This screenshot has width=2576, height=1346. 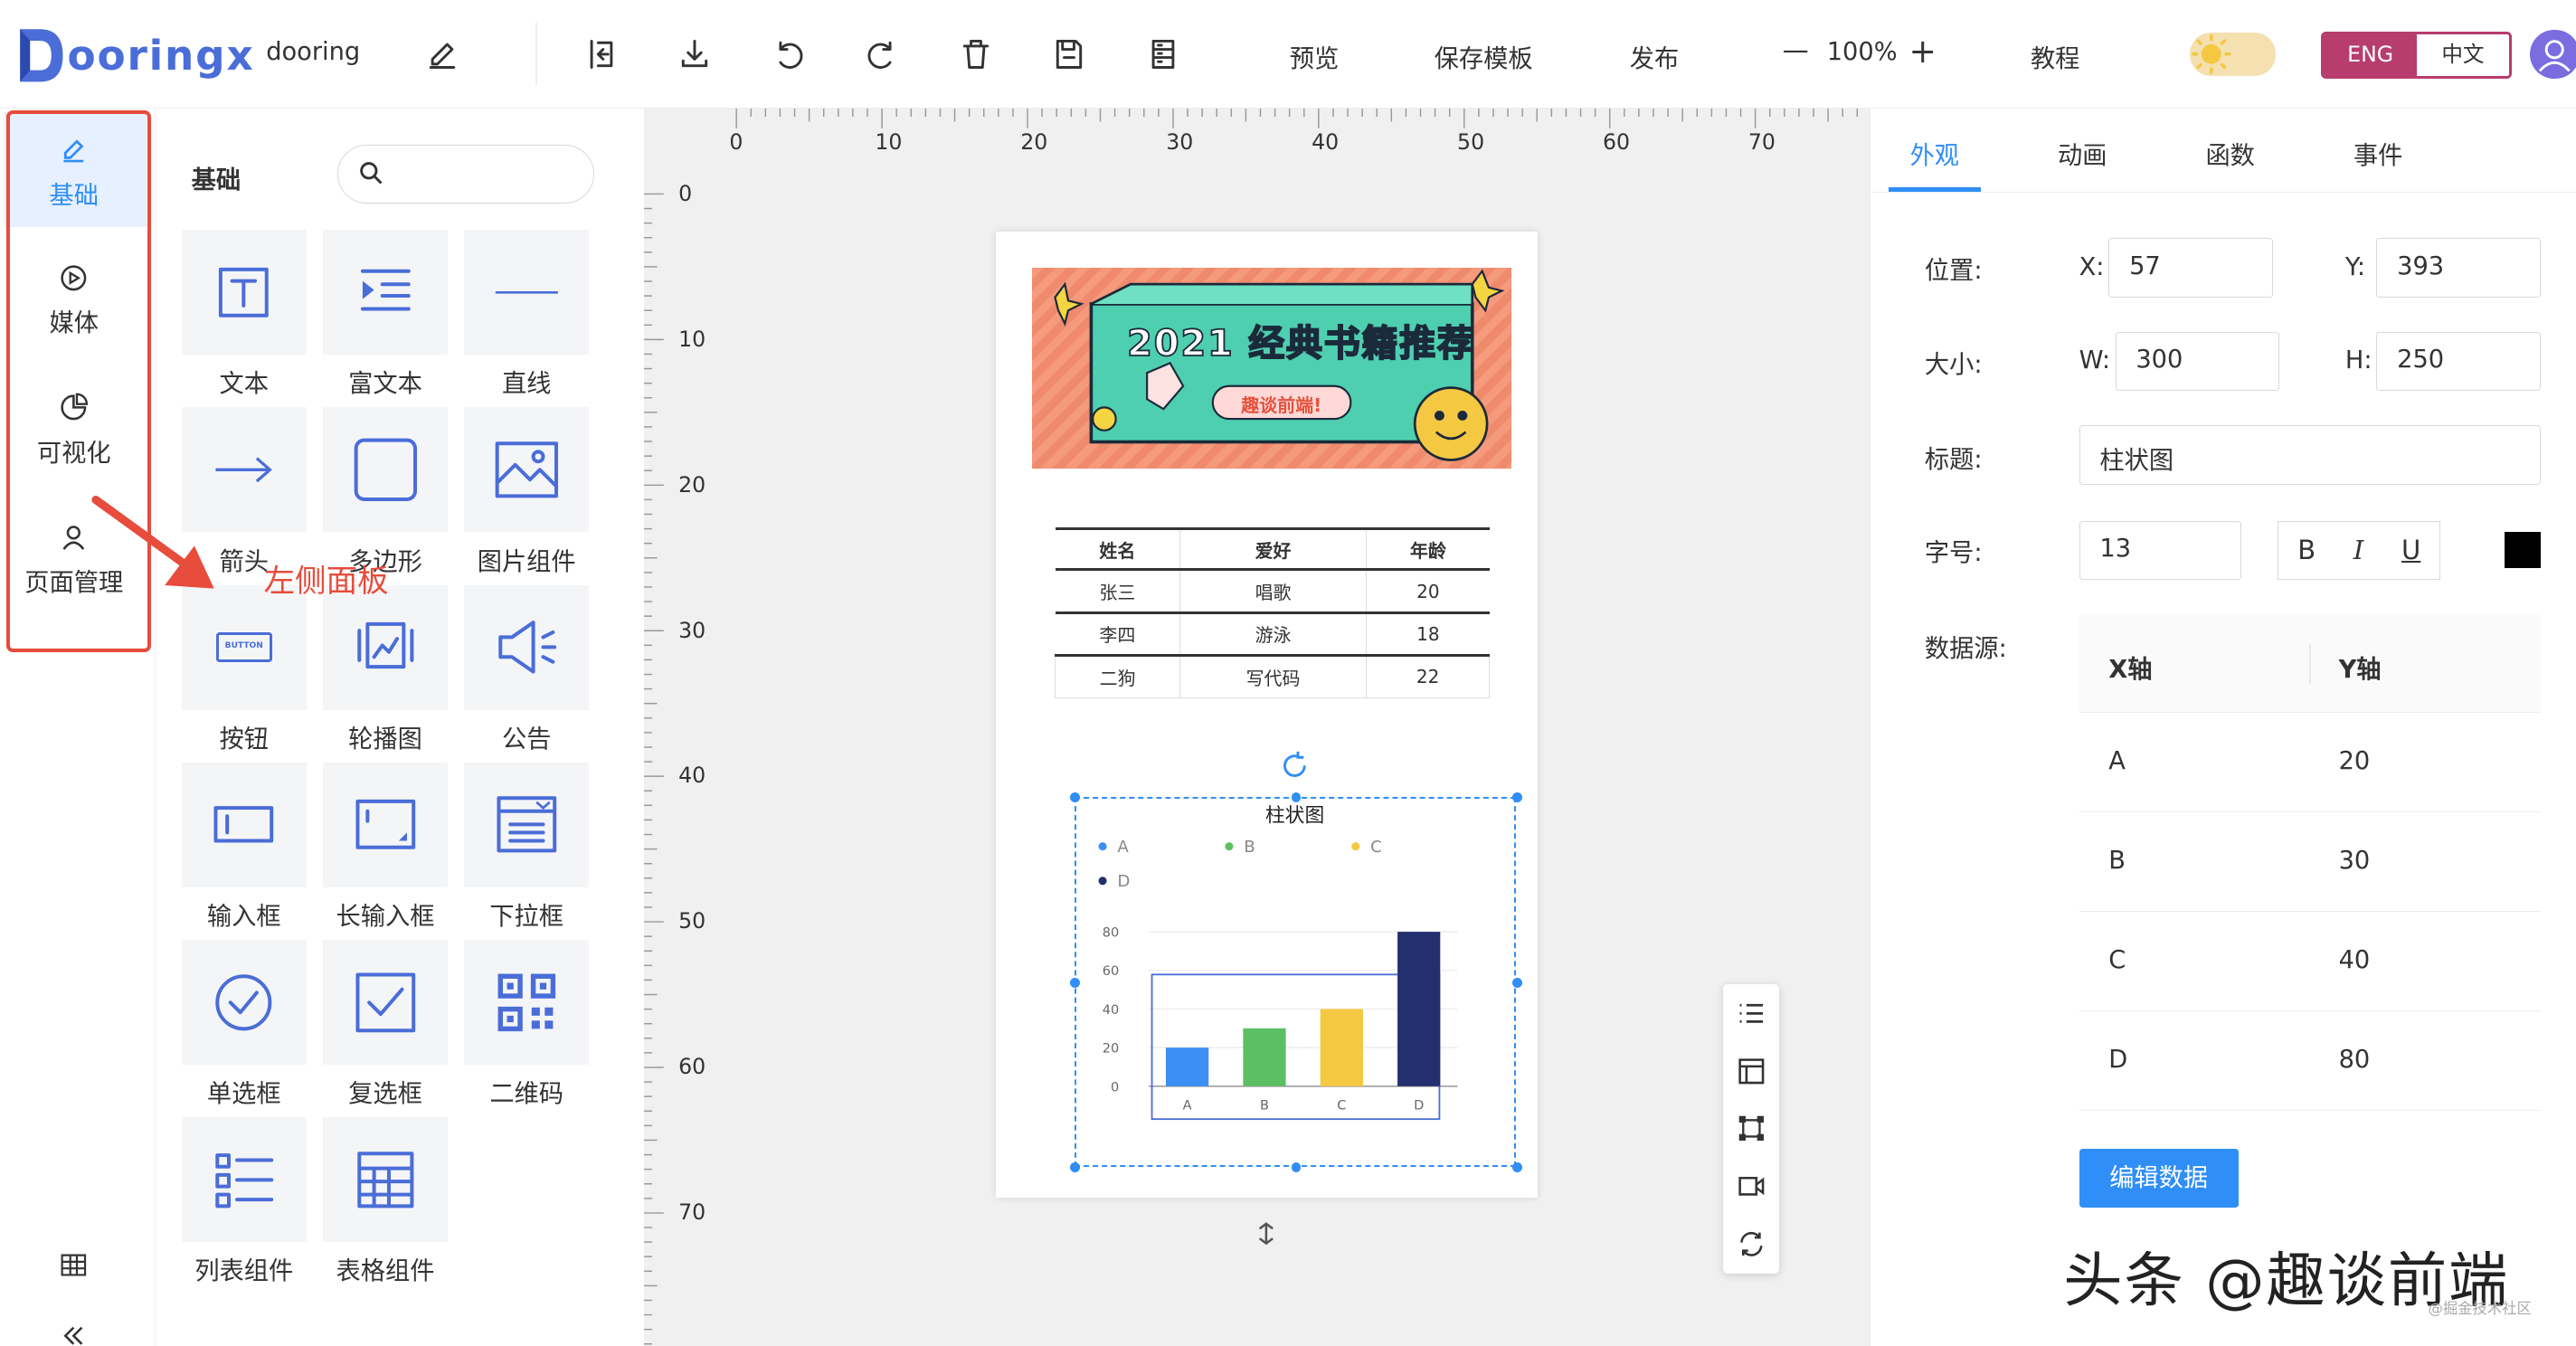 I want to click on component-checkbox: 复选框, so click(x=385, y=1024).